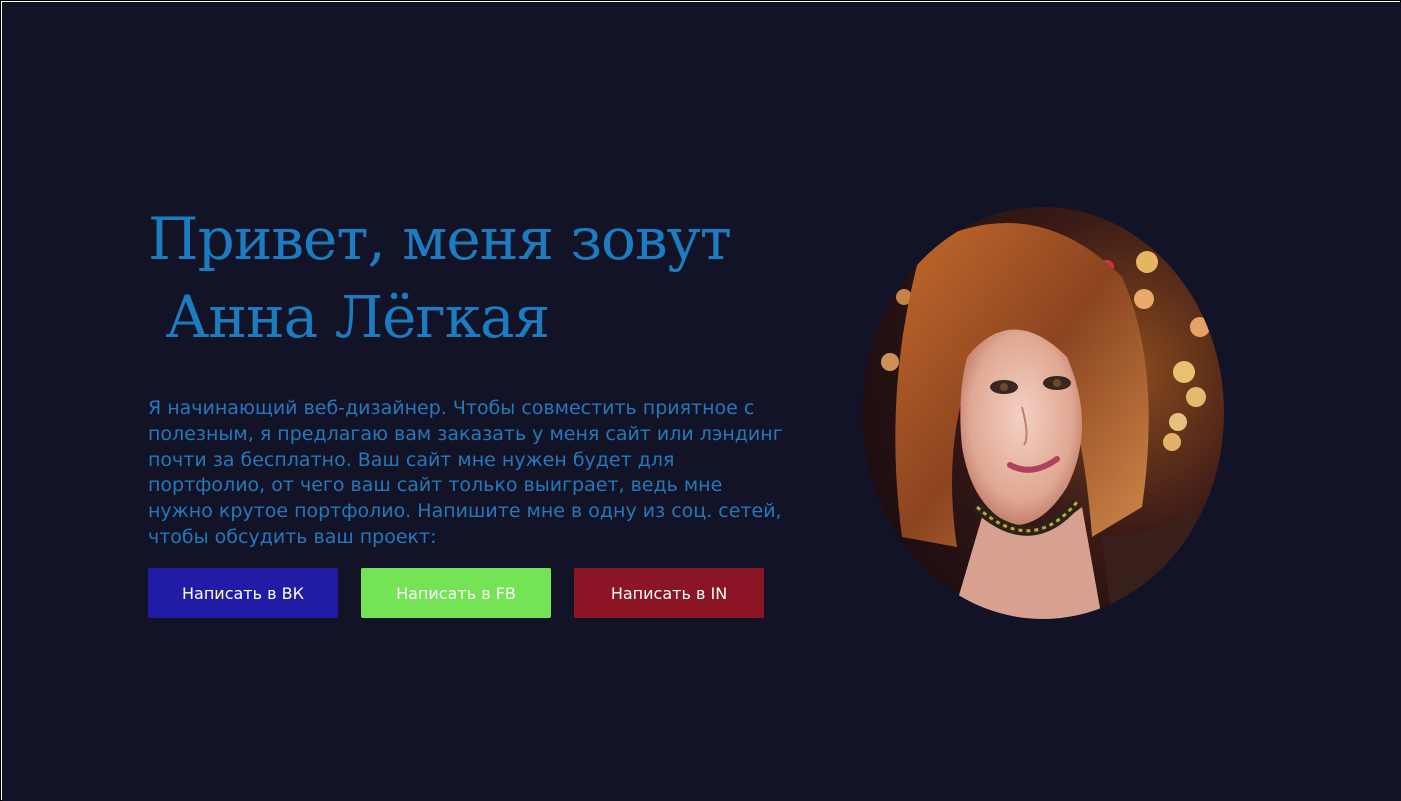 Image resolution: width=1401 pixels, height=801 pixels. I want to click on write-fb-button: Написать в FB, so click(456, 593).